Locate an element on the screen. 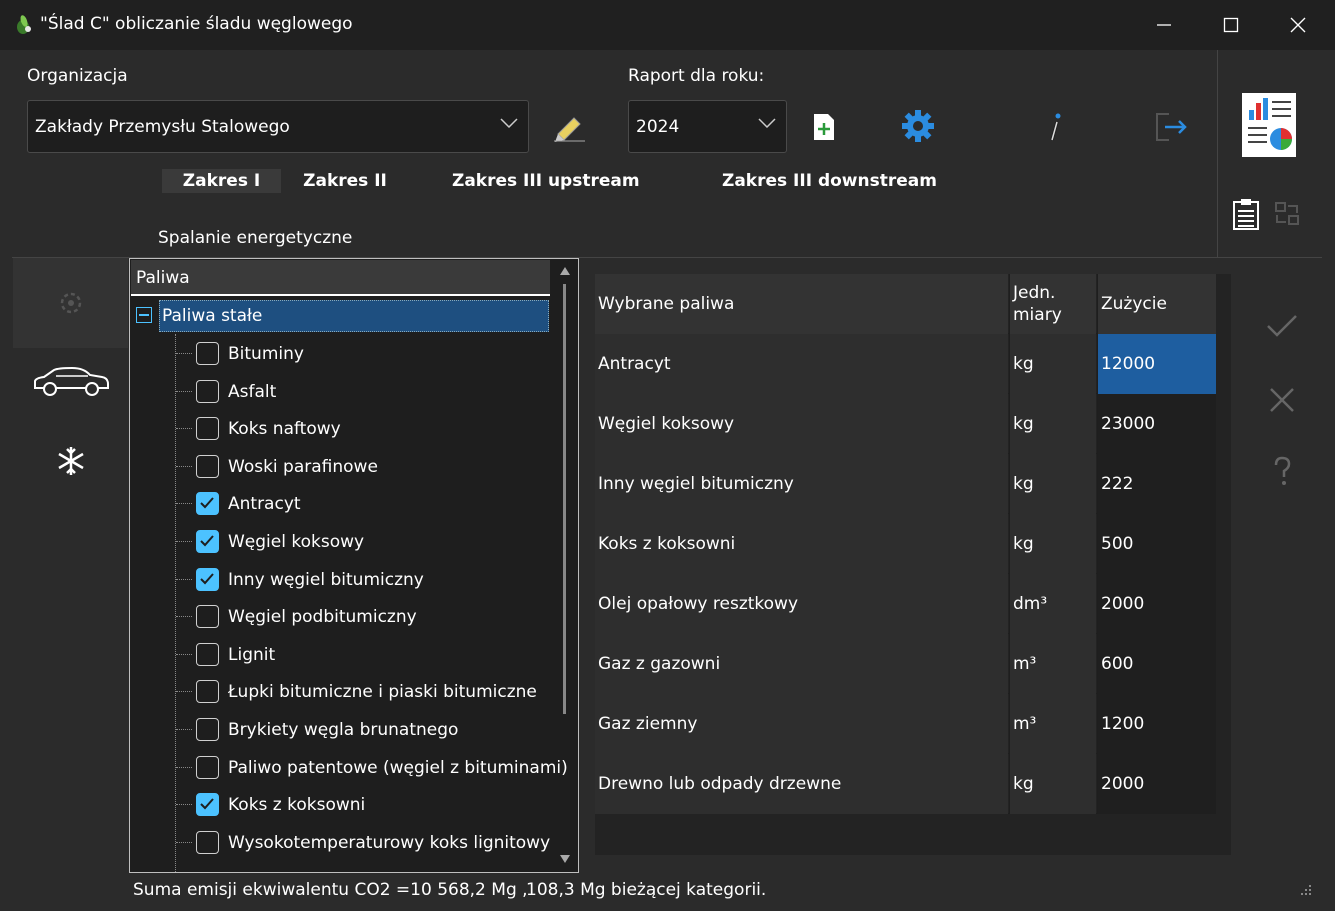  tree-item: Bituminy is located at coordinates (340, 354).